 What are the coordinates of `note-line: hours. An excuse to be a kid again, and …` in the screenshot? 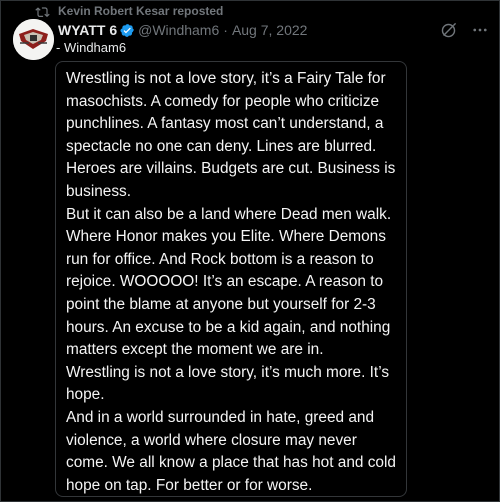 It's located at (228, 327).